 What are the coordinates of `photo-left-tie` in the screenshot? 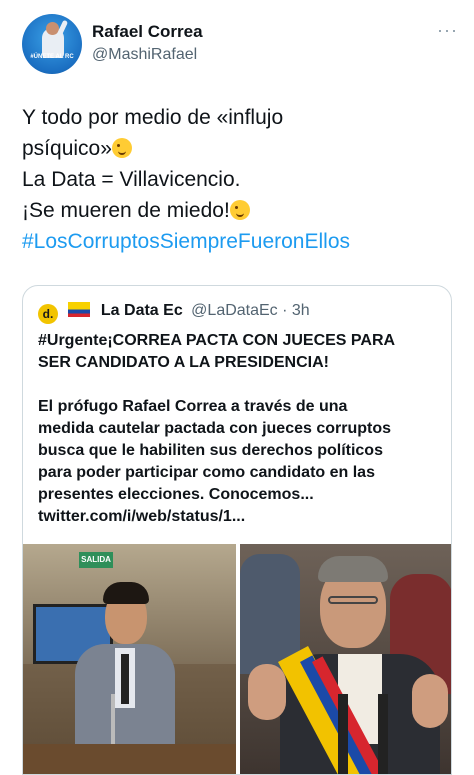 It's located at (125, 679).